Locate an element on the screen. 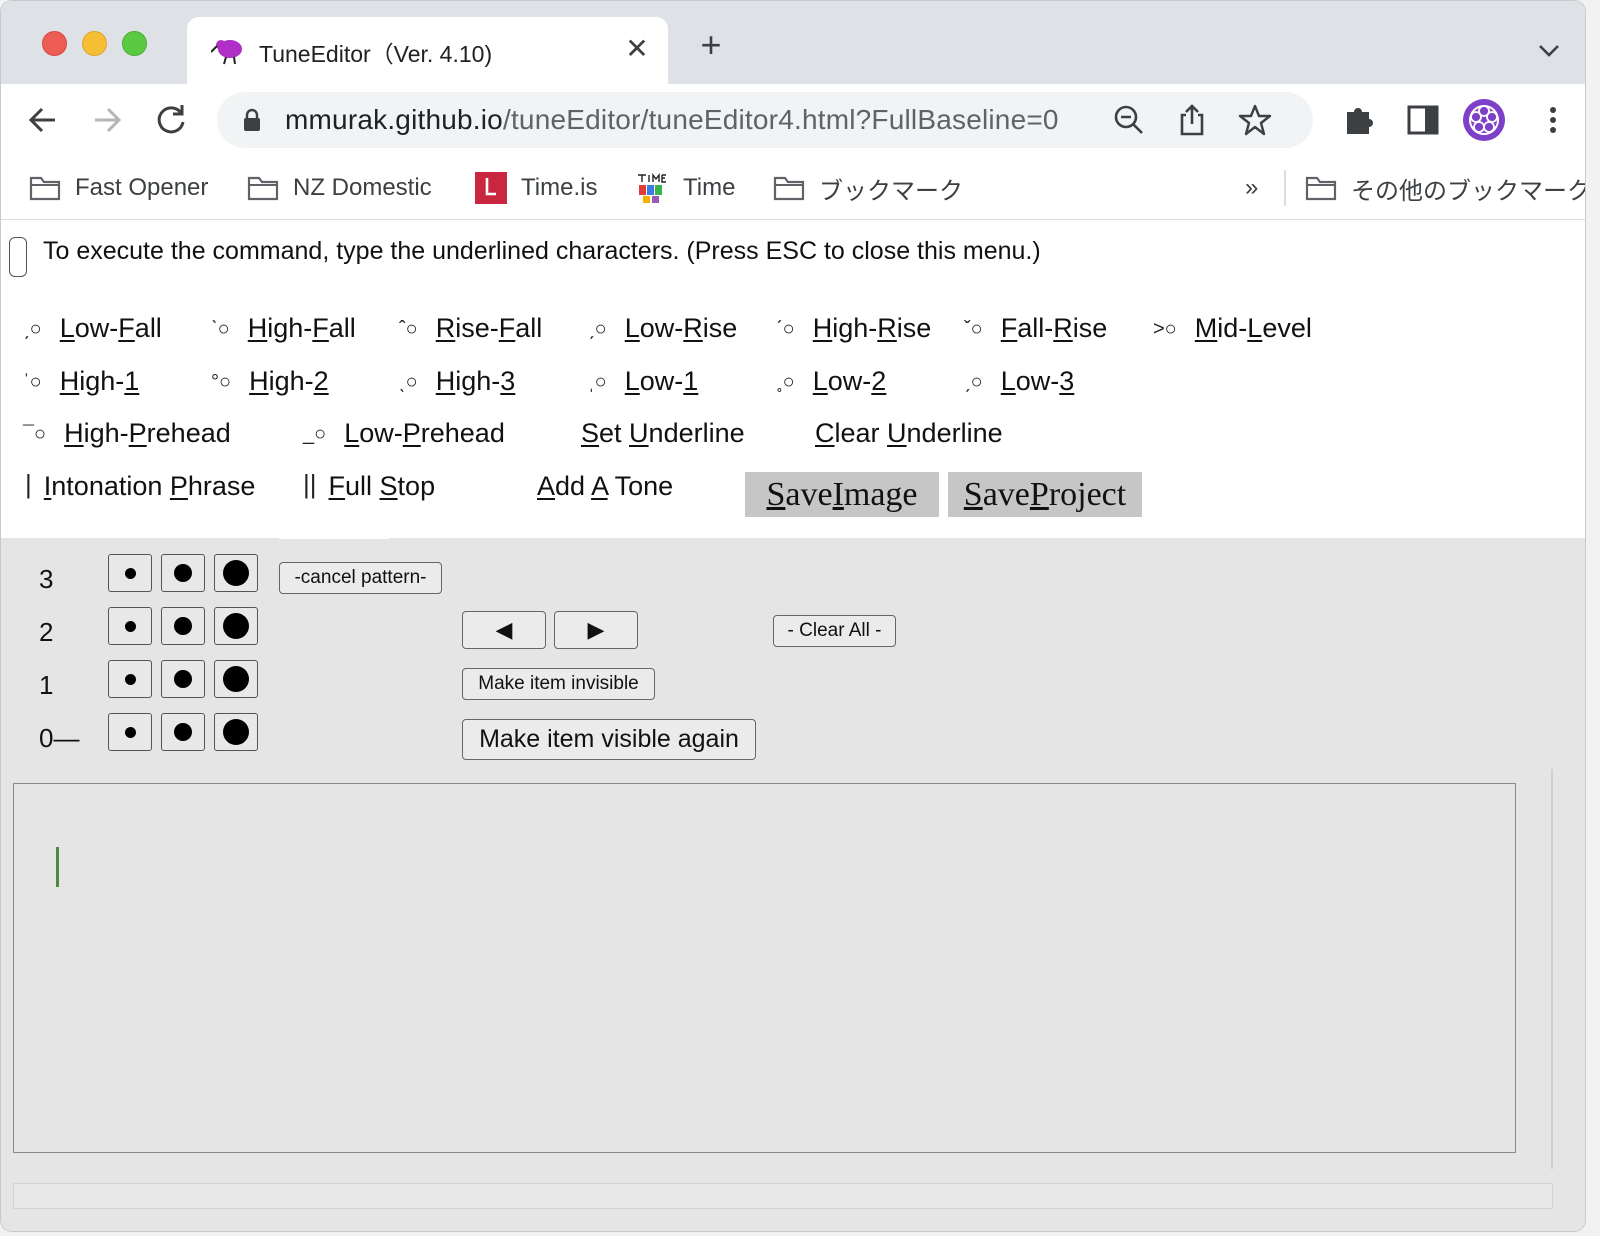 The height and width of the screenshot is (1236, 1600). bookmark-time-is: Time.is is located at coordinates (536, 188).